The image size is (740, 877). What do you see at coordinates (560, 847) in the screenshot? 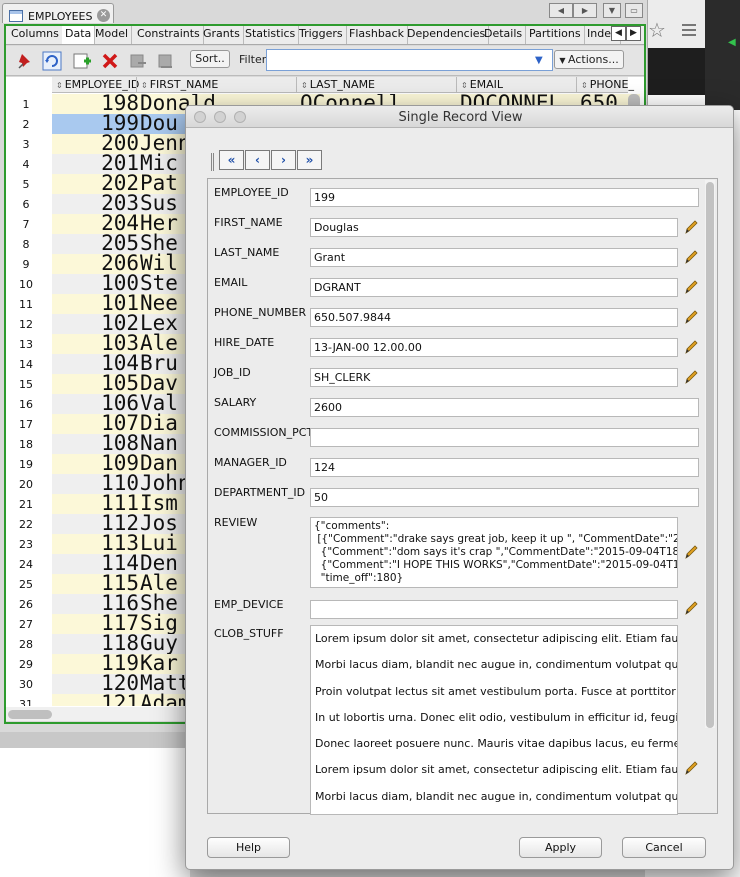
I see `apply-button: Apply` at bounding box center [560, 847].